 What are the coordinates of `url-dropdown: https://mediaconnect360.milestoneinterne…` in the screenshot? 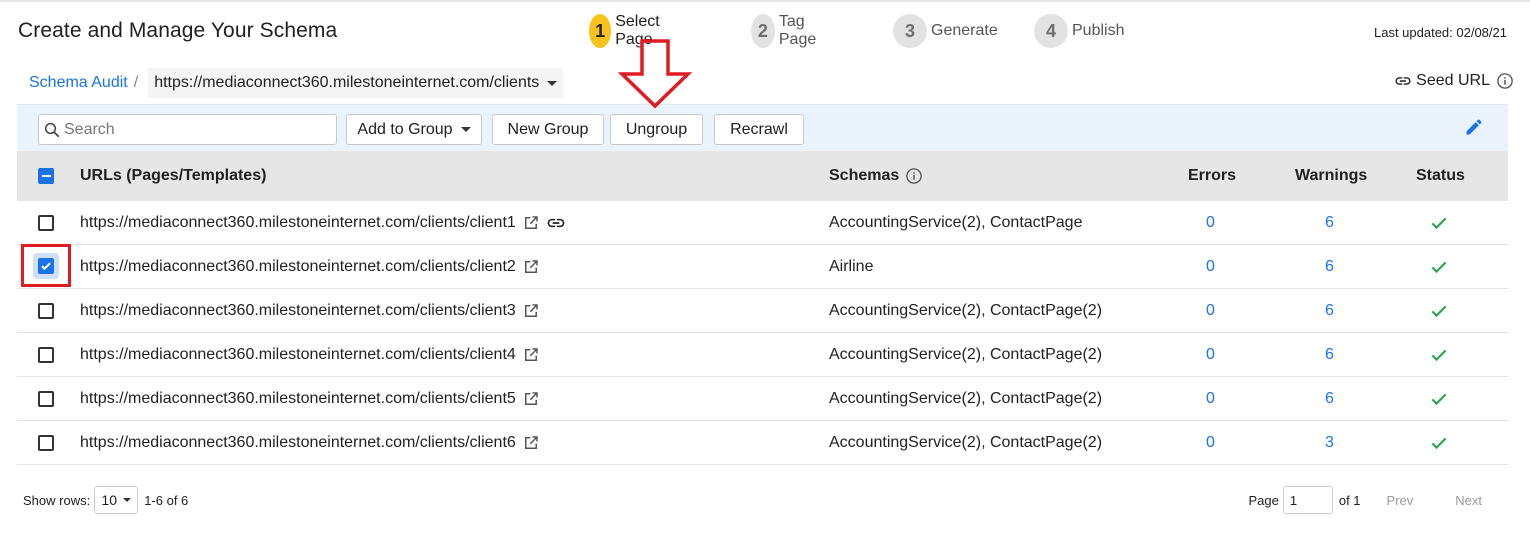 It's located at (356, 83).